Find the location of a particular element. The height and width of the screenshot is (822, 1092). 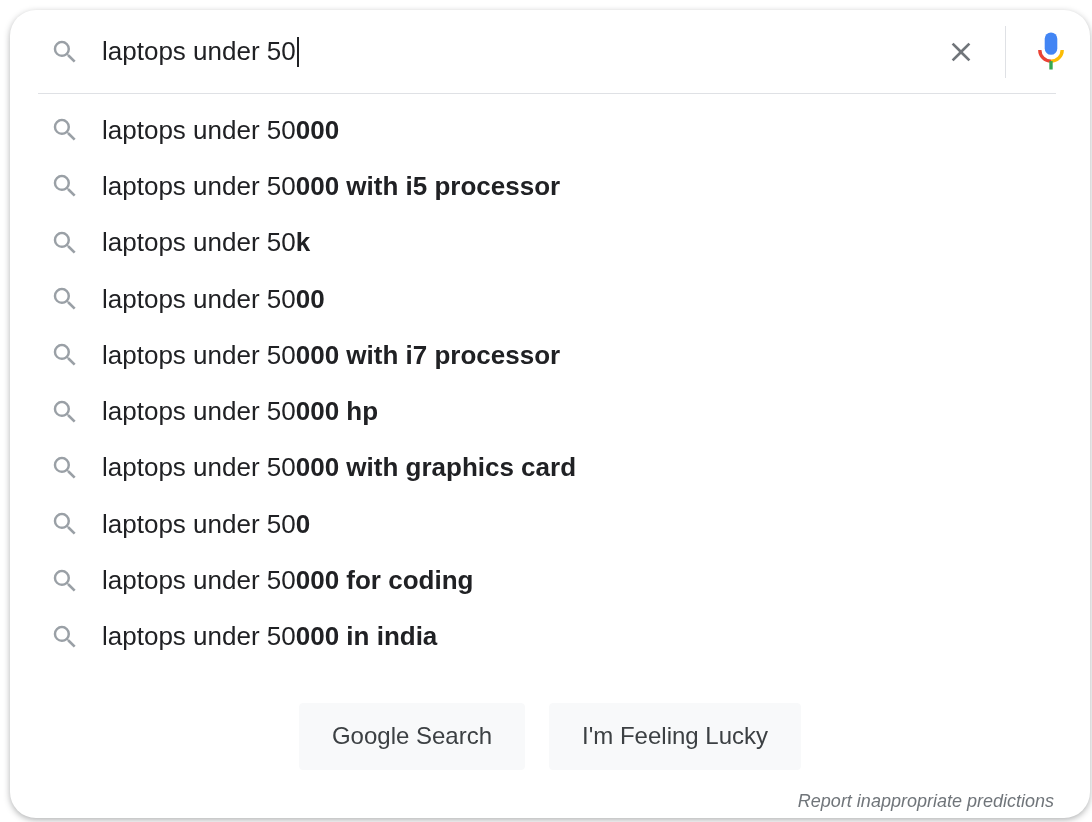

suggestion-item: laptops under 50000 is located at coordinates (210, 130).